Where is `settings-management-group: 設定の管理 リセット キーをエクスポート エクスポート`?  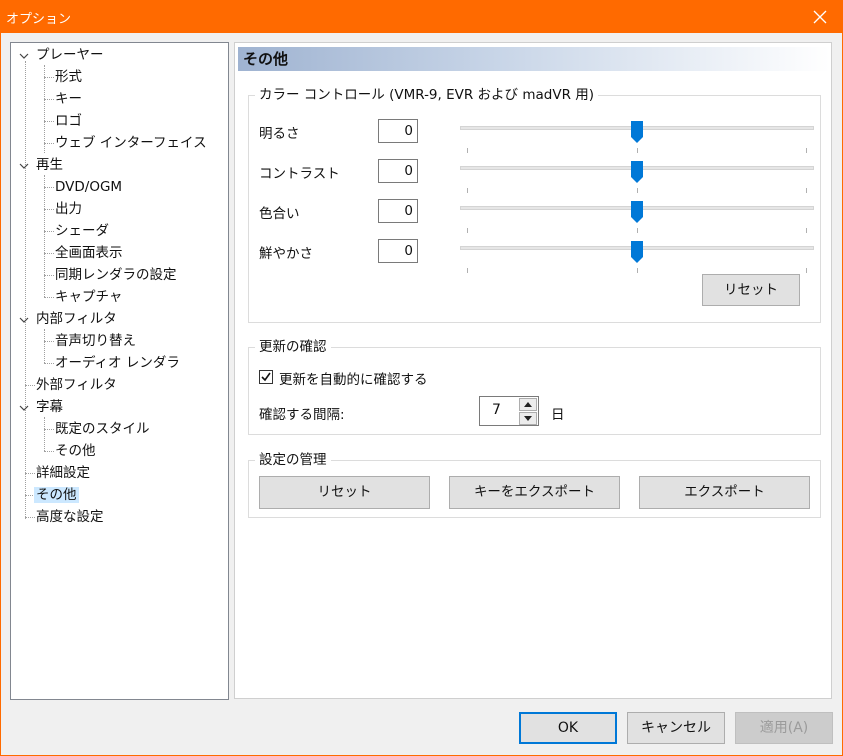
settings-management-group: 設定の管理 リセット キーをエクスポート エクスポート is located at coordinates (534, 484).